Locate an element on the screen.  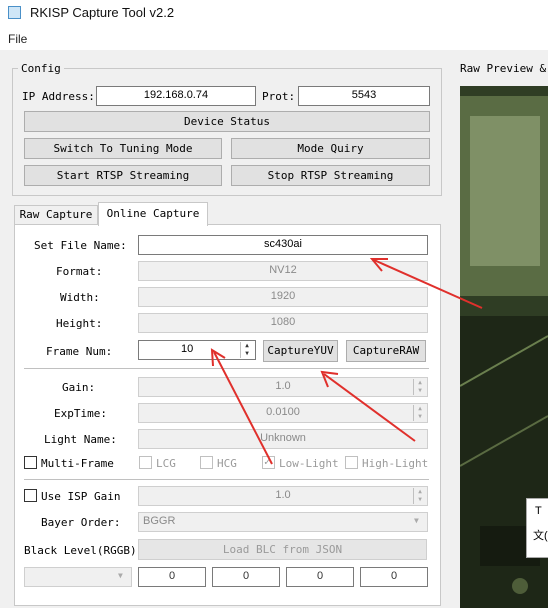
arrow-to-capture-yuv is located at coordinates (368, 406).